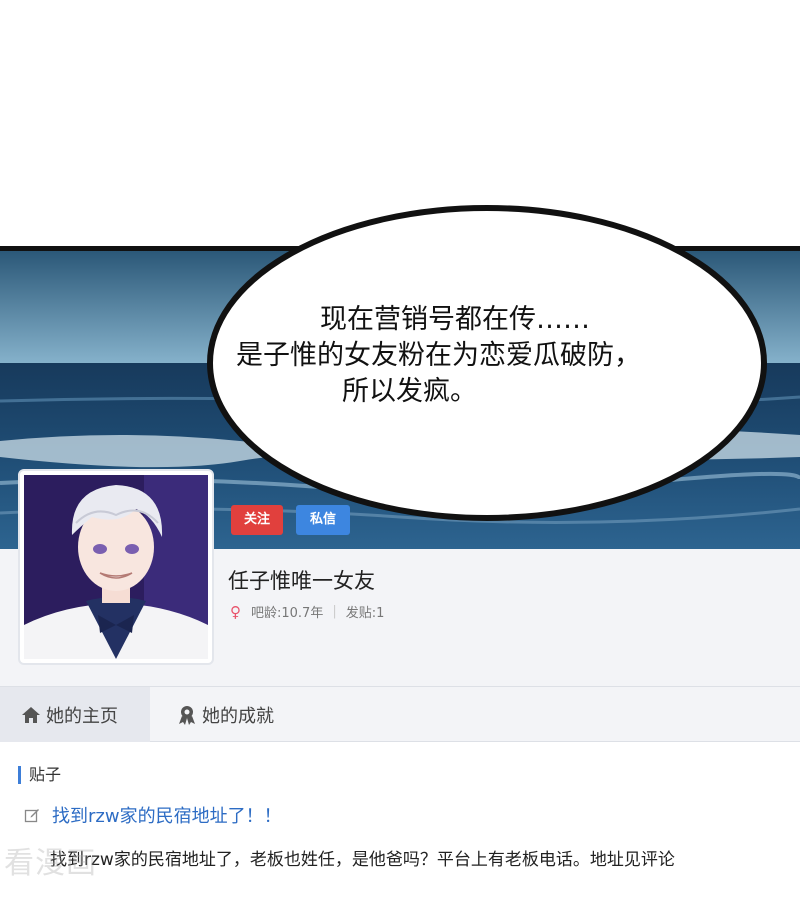 Image resolution: width=800 pixels, height=900 pixels. I want to click on section-title: 贴子, so click(39, 775).